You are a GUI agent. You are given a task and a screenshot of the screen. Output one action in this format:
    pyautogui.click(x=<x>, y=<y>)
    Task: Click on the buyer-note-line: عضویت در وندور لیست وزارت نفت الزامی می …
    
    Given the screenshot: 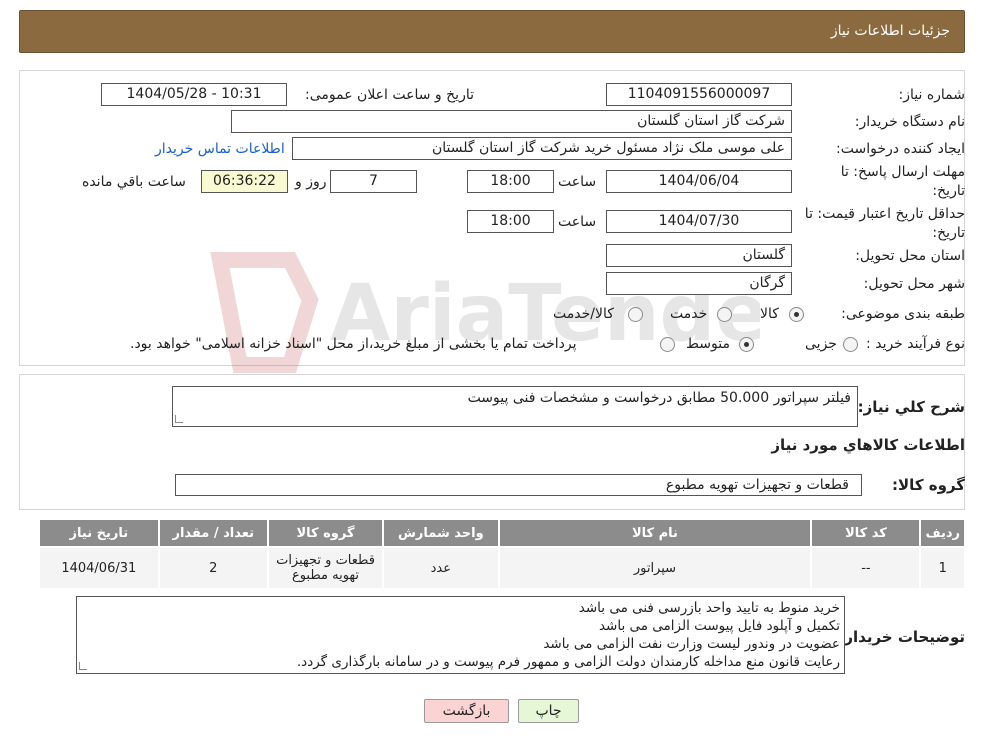 What is the action you would take?
    pyautogui.click(x=691, y=644)
    